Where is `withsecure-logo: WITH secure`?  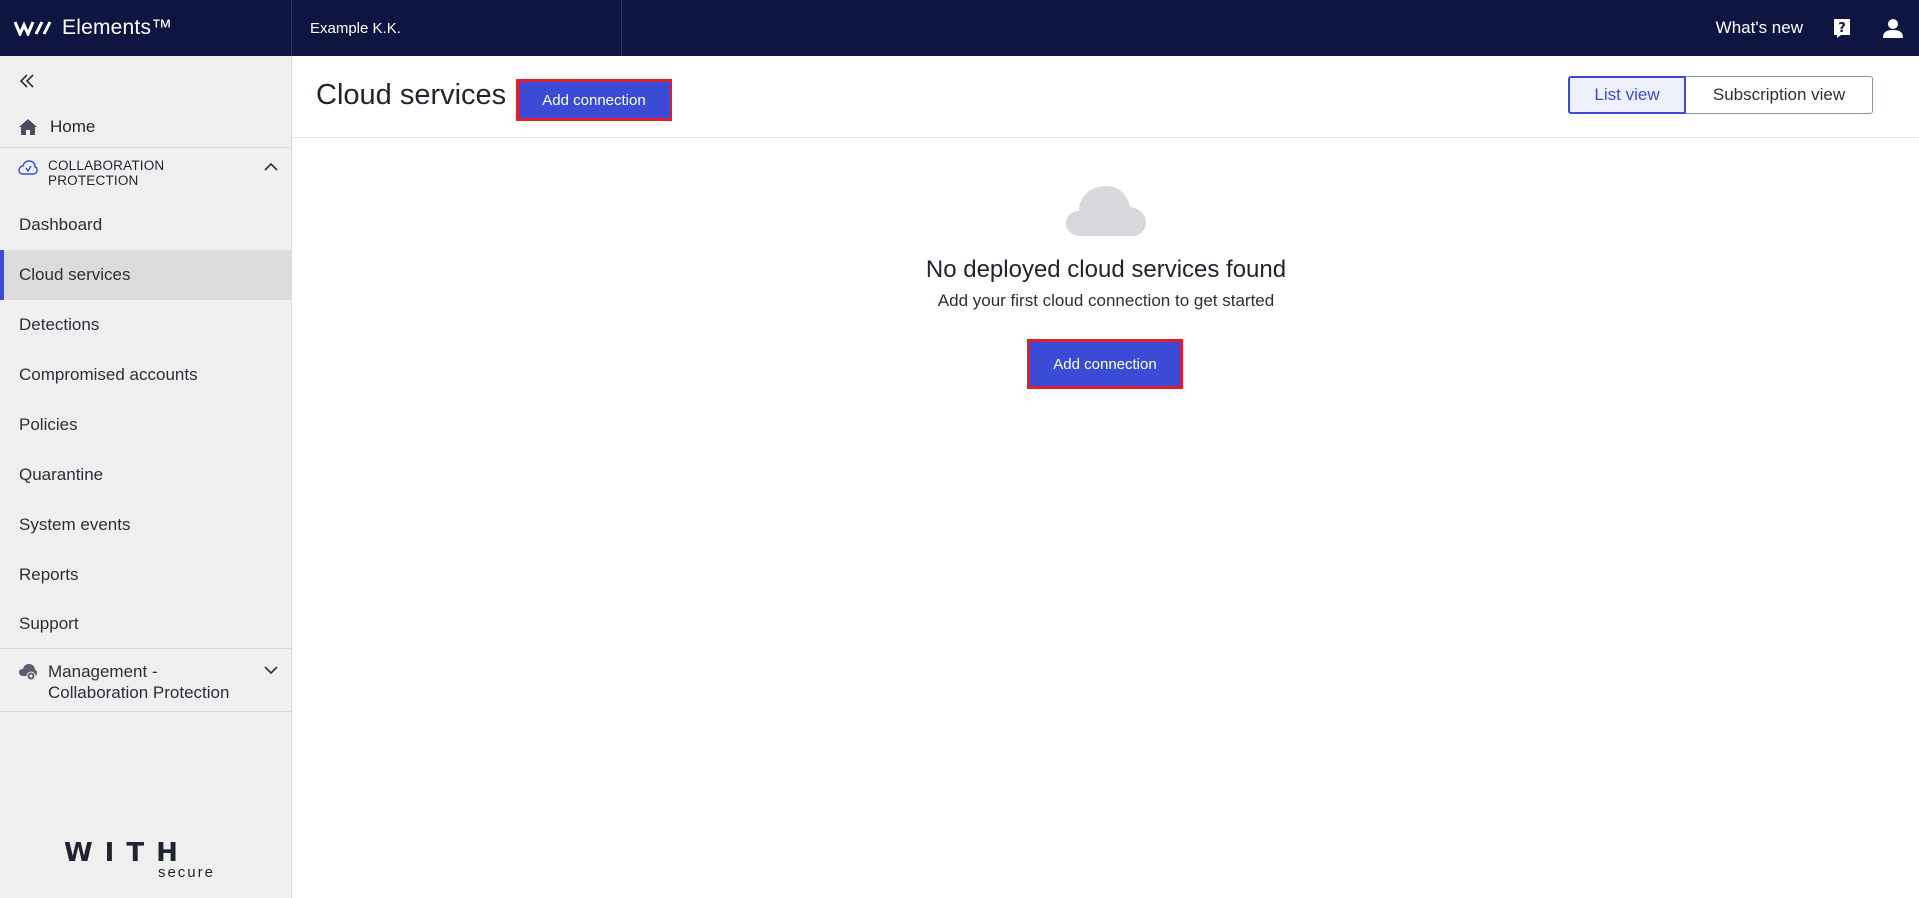
withsecure-logo: WITH secure is located at coordinates (146, 859).